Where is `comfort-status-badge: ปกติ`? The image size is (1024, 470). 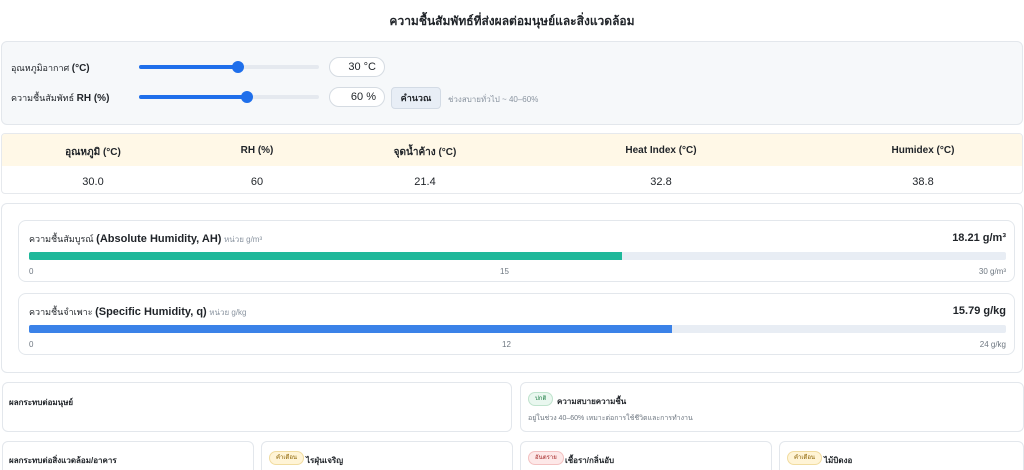
comfort-status-badge: ปกติ is located at coordinates (541, 399).